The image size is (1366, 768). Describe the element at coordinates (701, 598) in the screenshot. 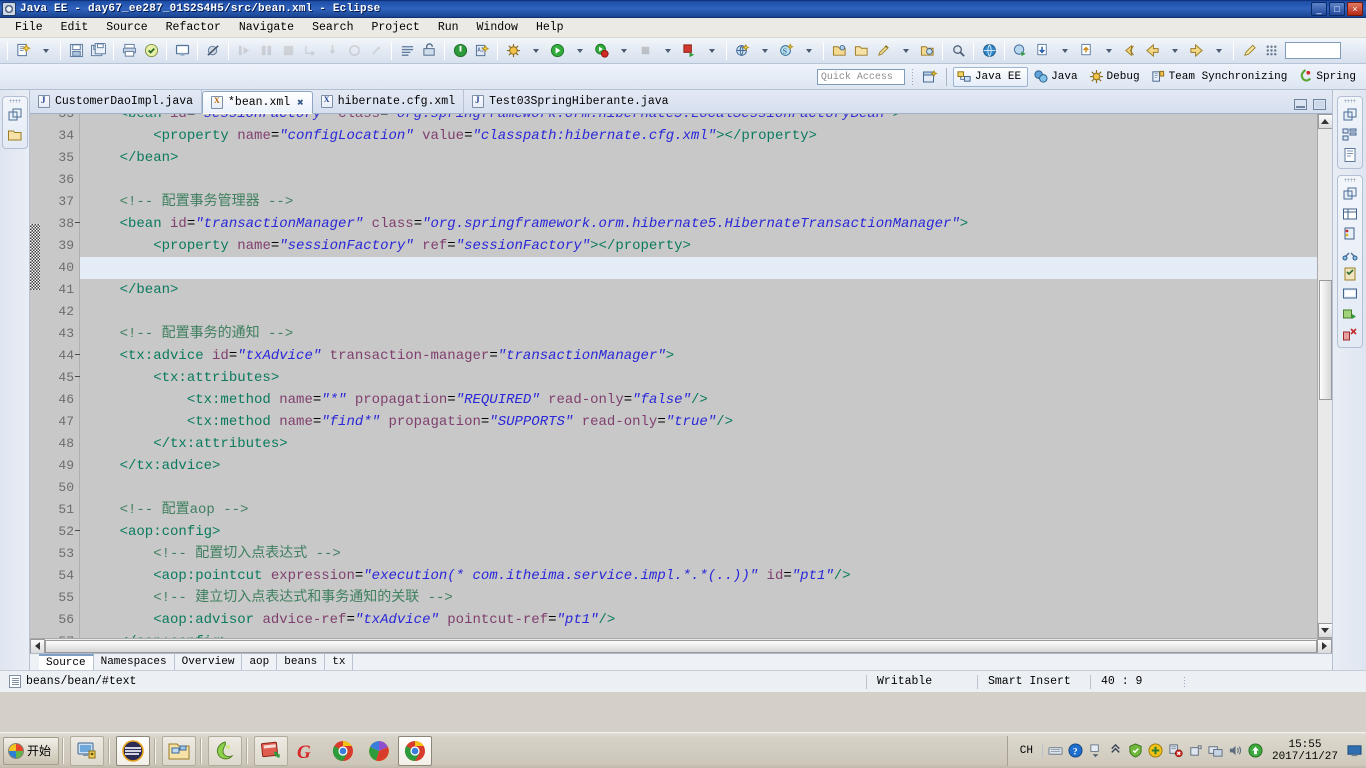

I see `code-line: <!-- 建立切入点表达式和事务通知的关联 -->` at that location.